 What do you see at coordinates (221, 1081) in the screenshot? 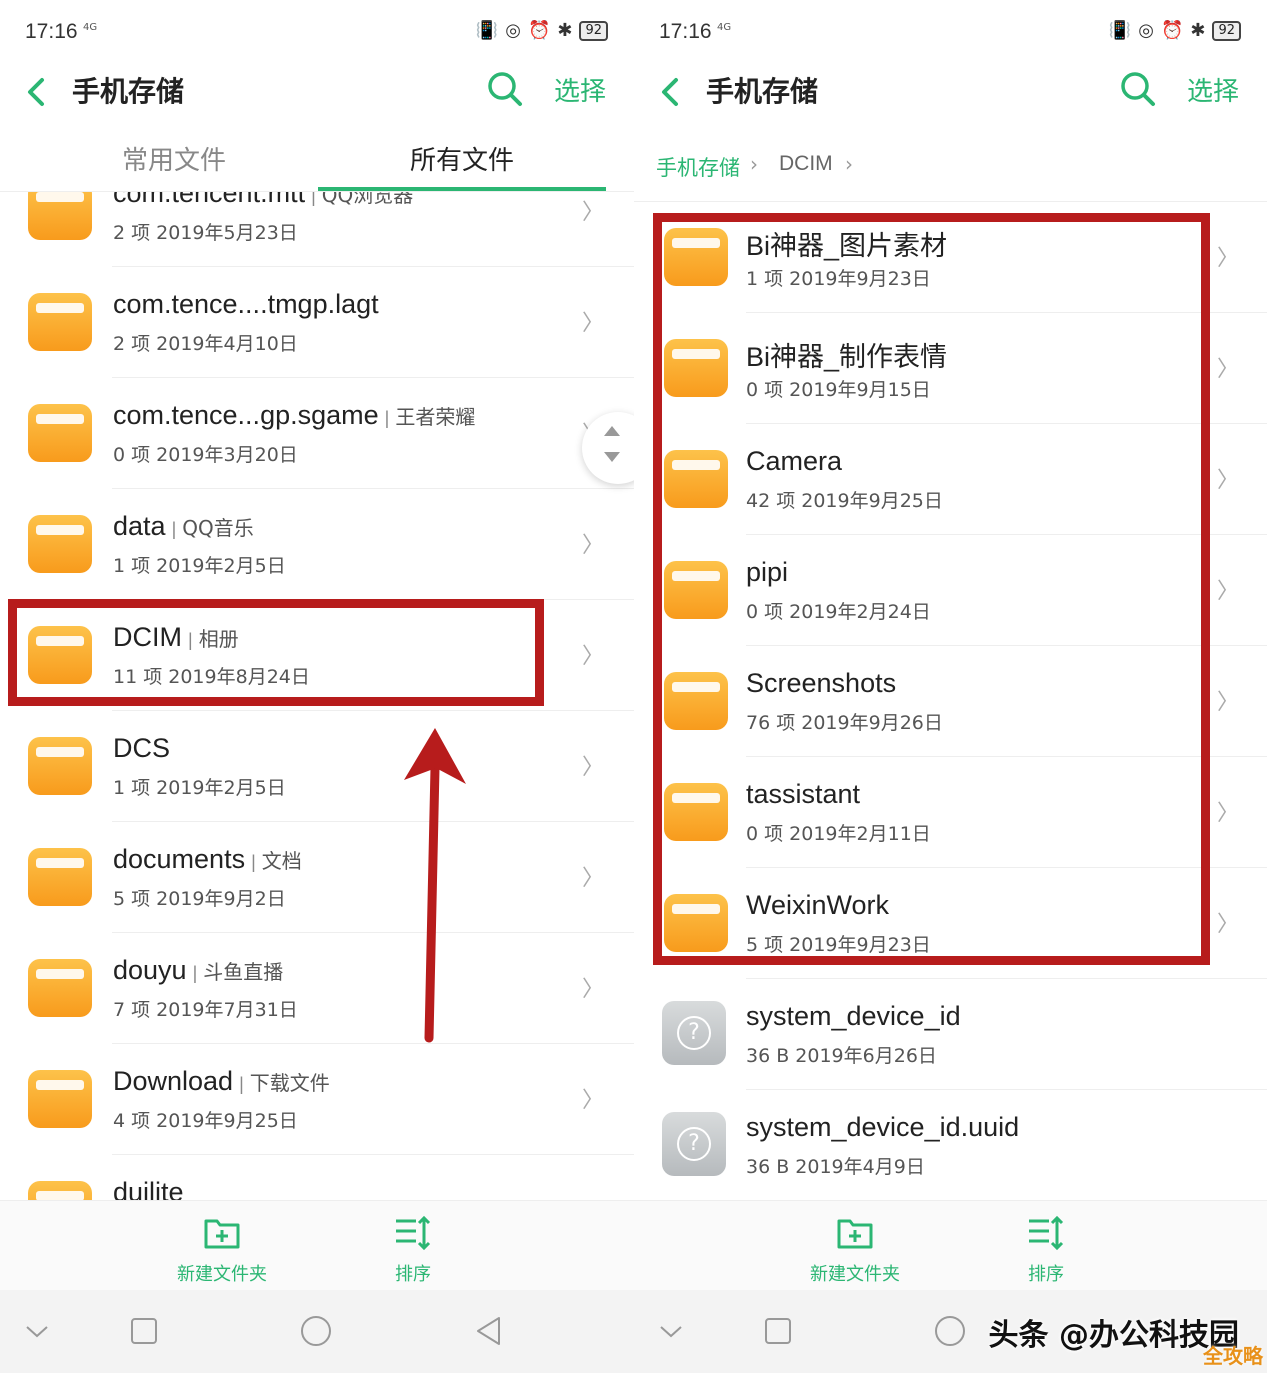
I see `item-name: Download | 下载文件` at bounding box center [221, 1081].